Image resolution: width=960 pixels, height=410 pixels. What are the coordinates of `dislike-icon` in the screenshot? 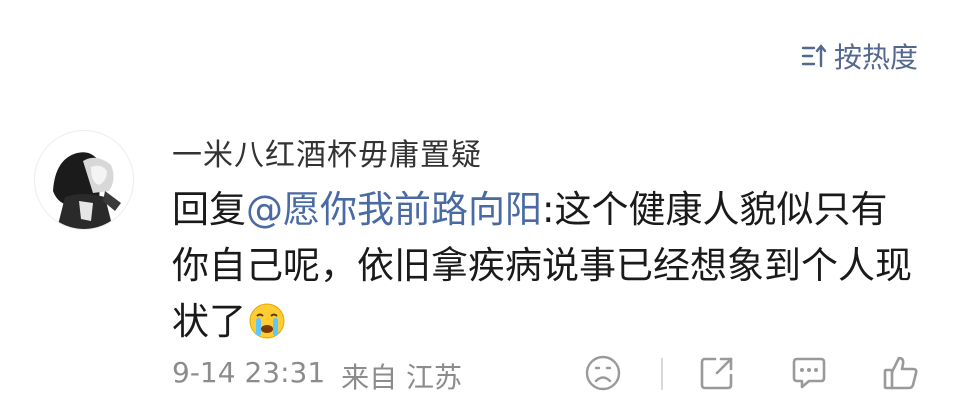 It's located at (603, 375).